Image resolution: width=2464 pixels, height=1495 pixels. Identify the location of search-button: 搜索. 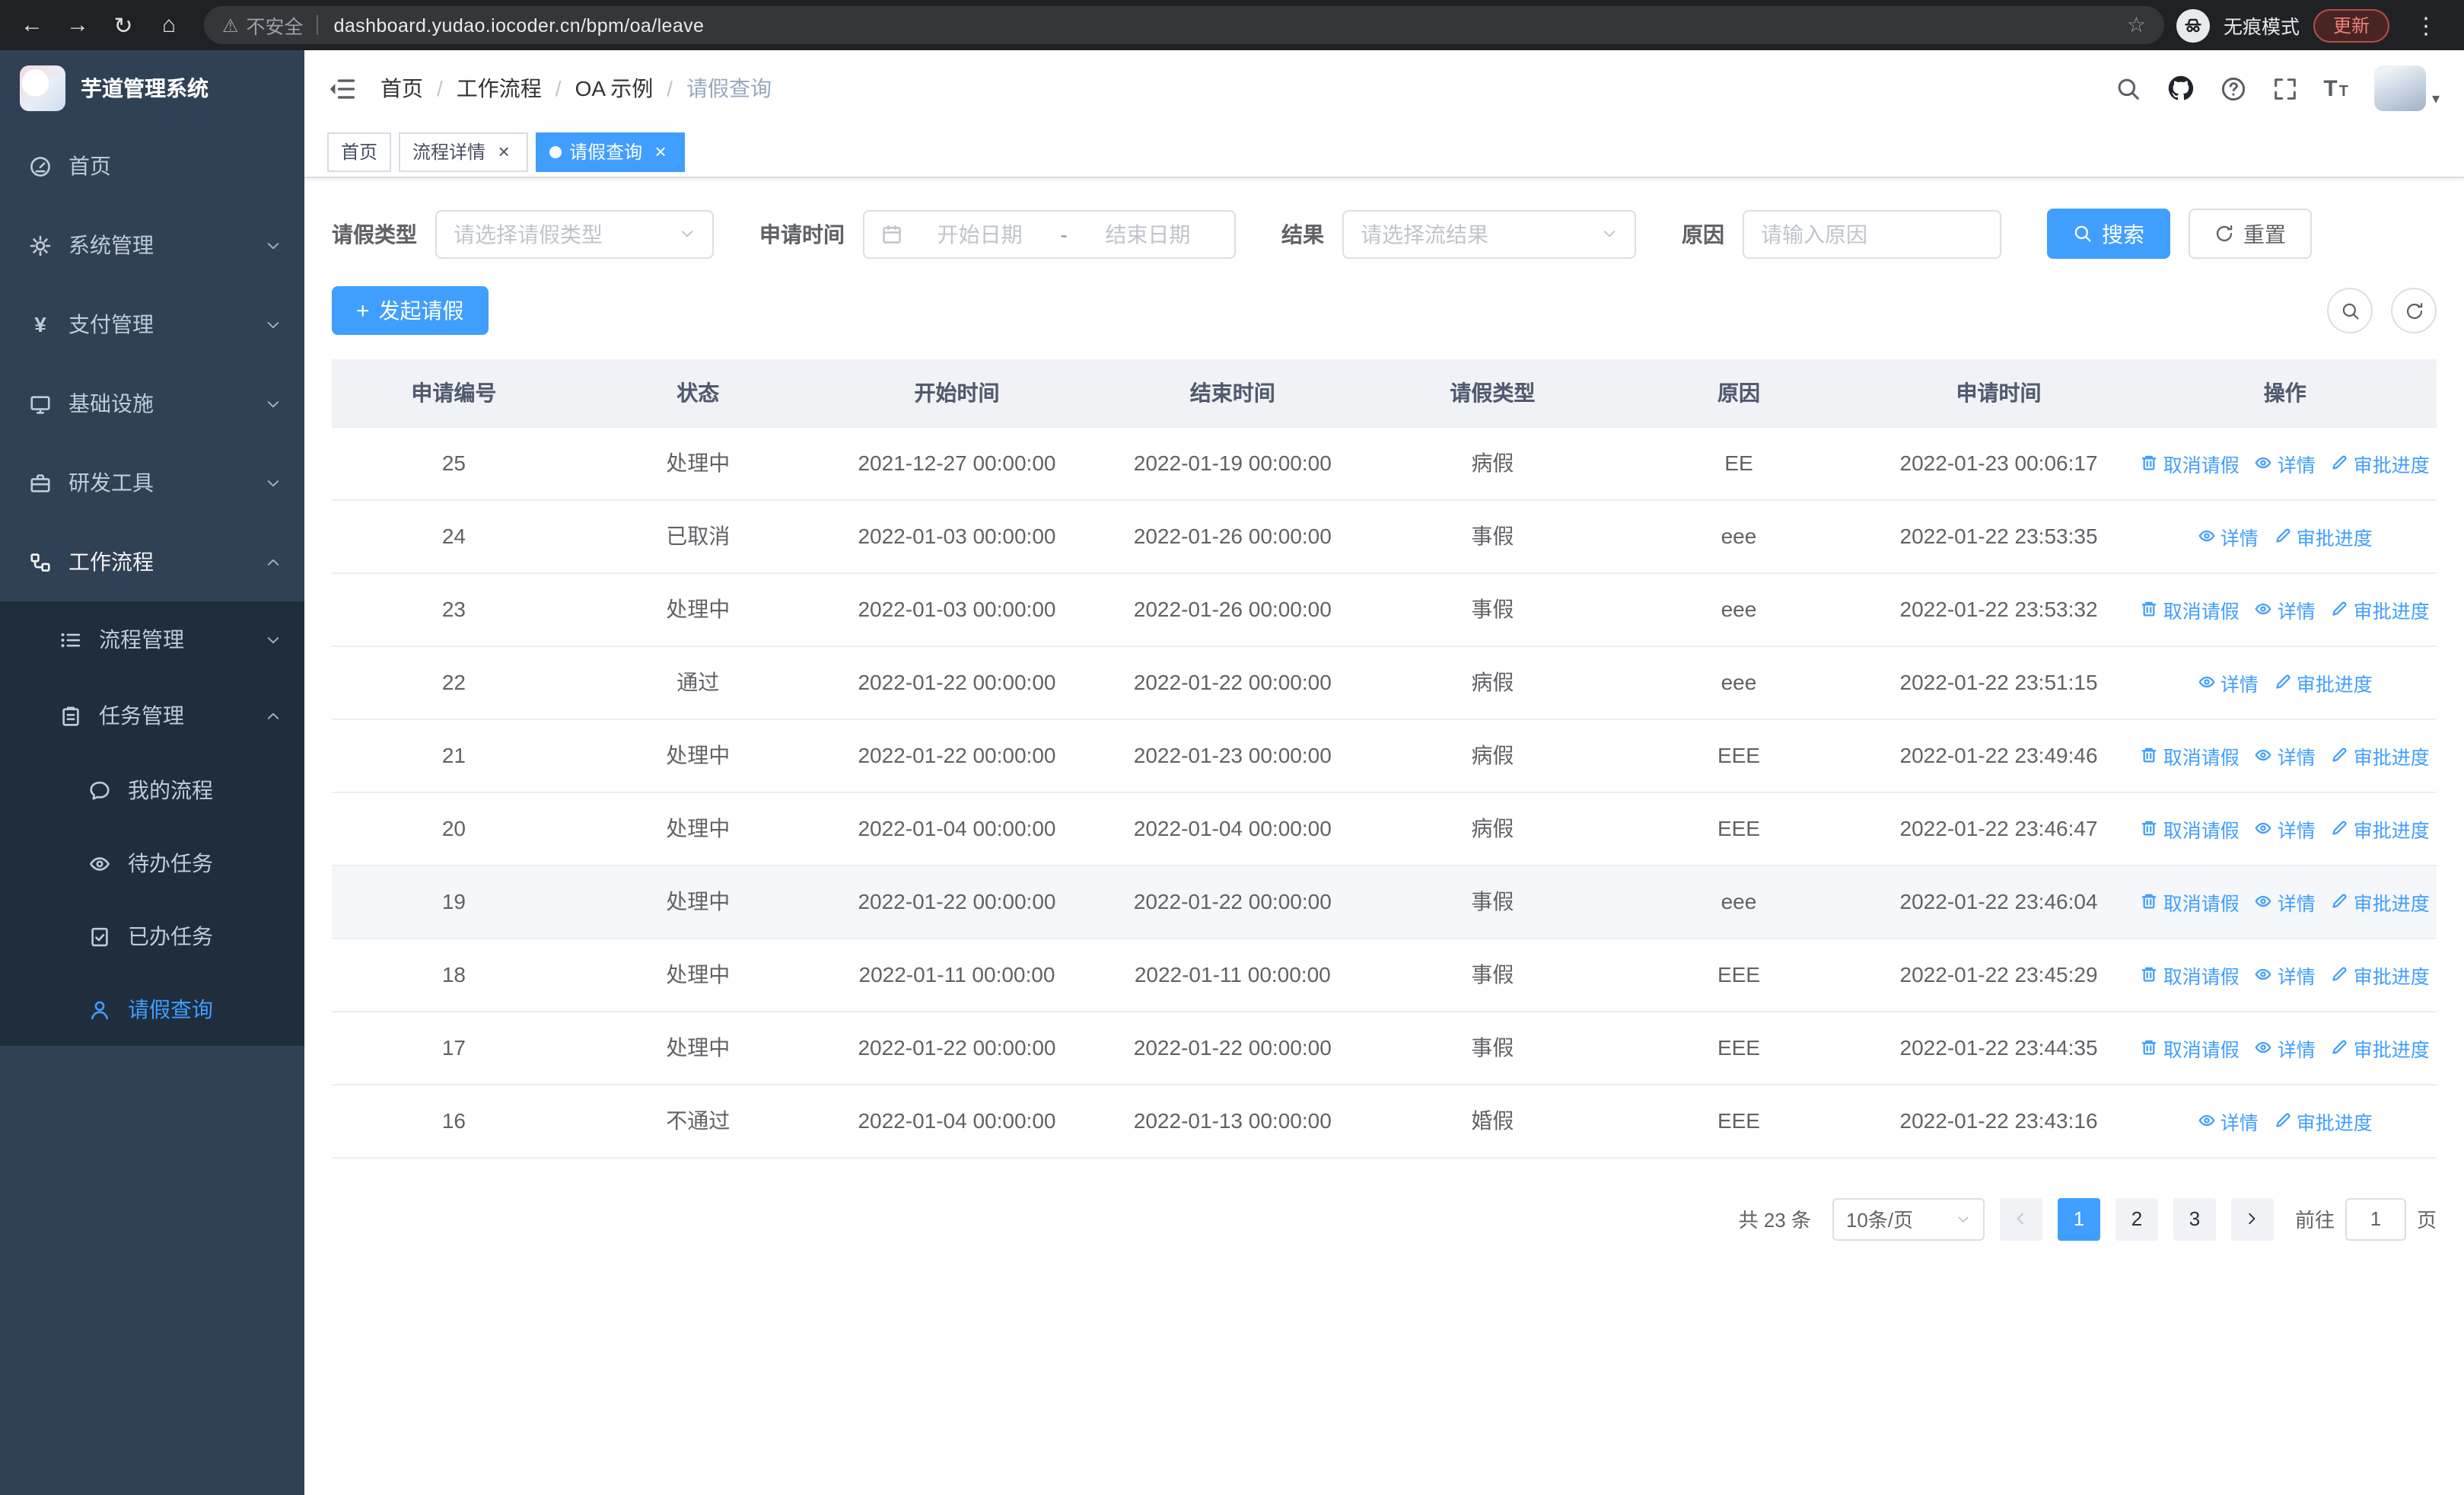
(2108, 234).